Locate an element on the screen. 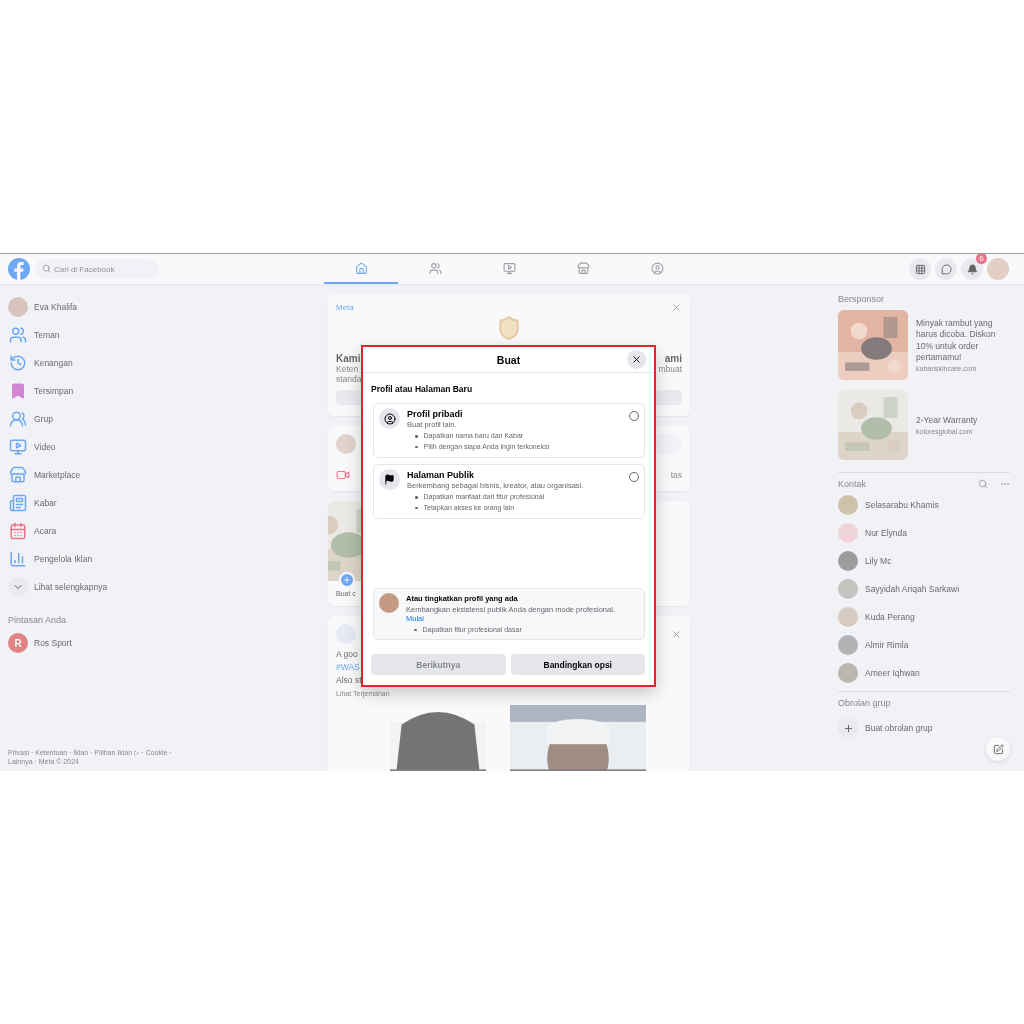  contact-name: Nur Elynda is located at coordinates (886, 533).